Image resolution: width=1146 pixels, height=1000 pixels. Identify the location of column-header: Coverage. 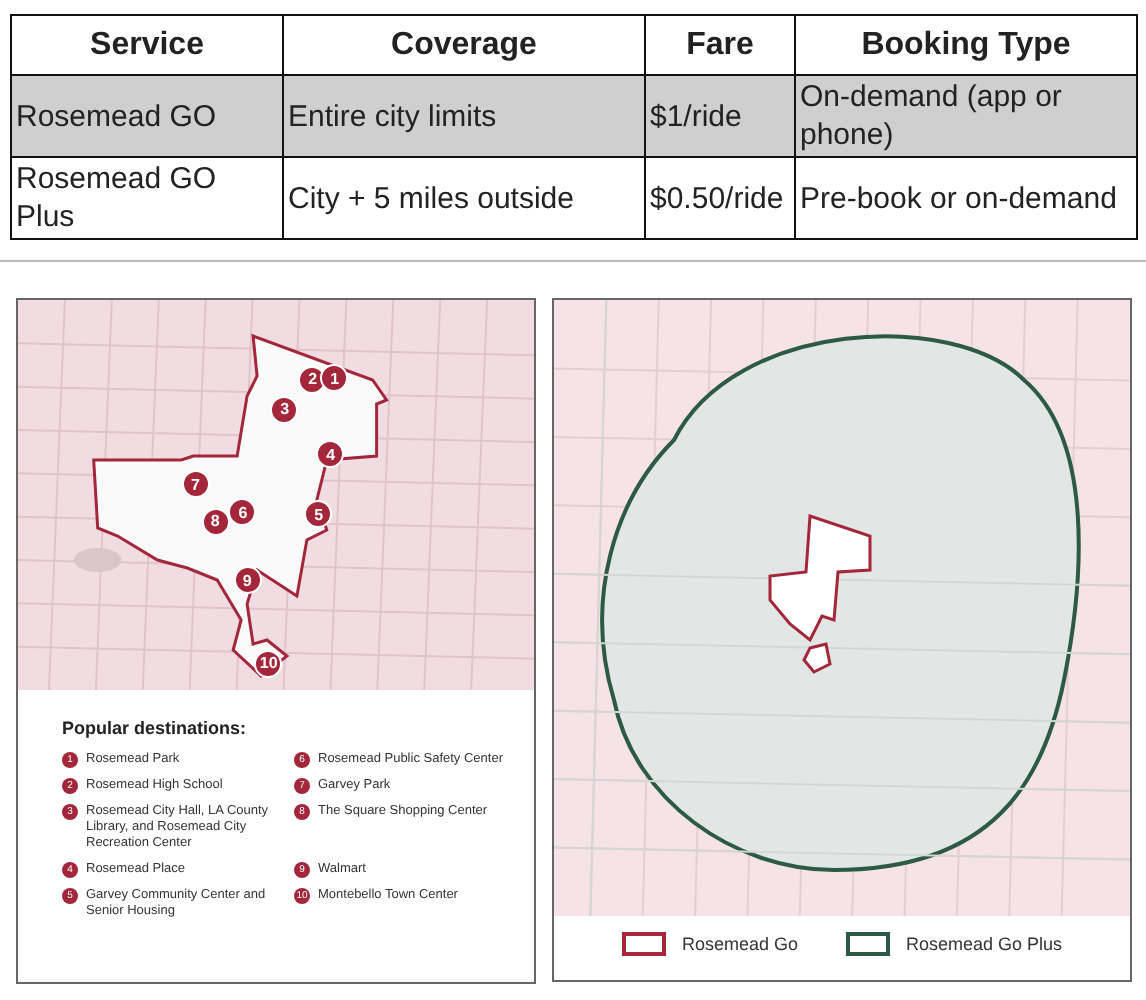
(464, 45).